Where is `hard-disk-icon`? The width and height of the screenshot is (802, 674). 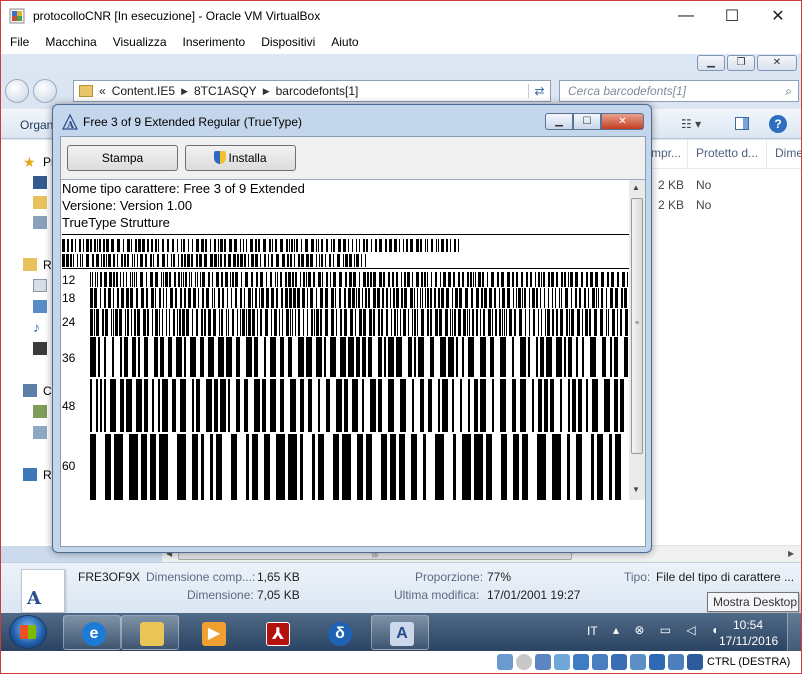 hard-disk-icon is located at coordinates (505, 662).